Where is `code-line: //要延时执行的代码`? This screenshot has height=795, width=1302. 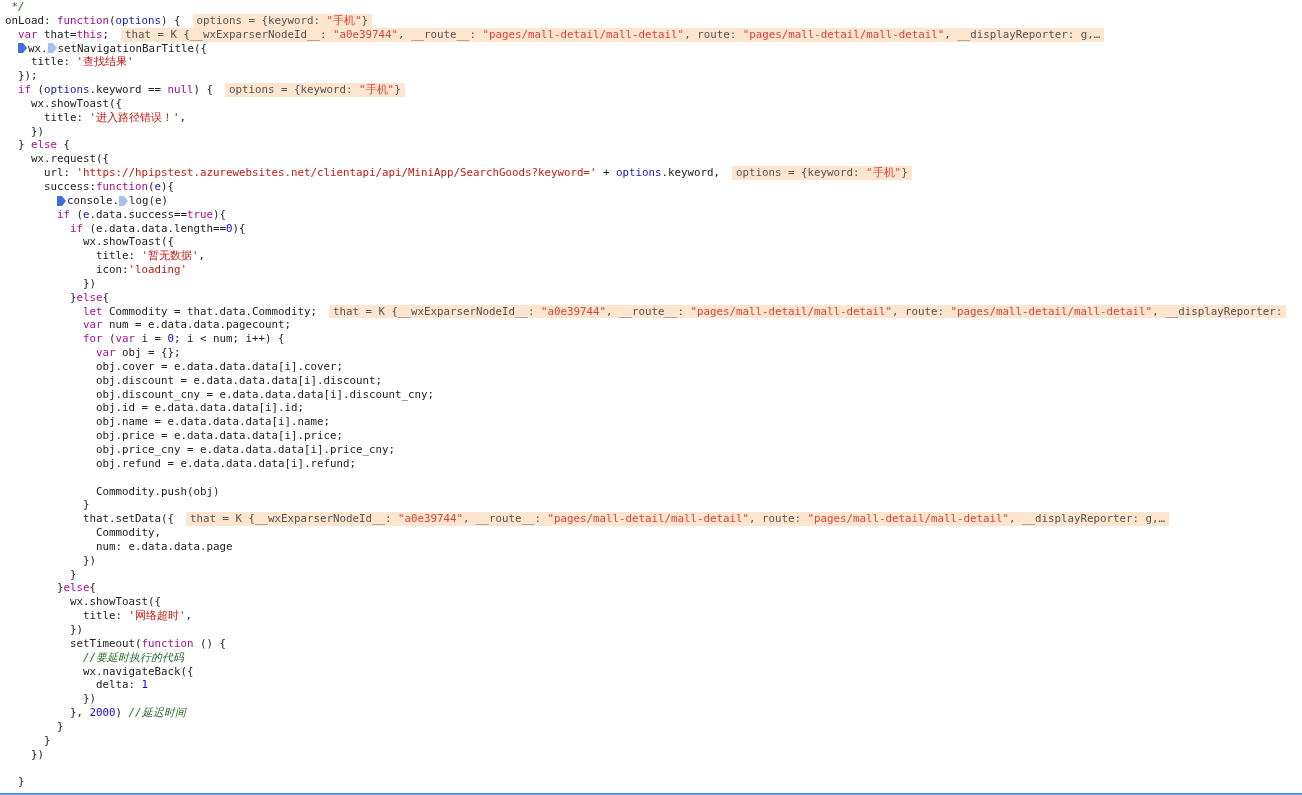
code-line: //要延时执行的代码 is located at coordinates (133, 657).